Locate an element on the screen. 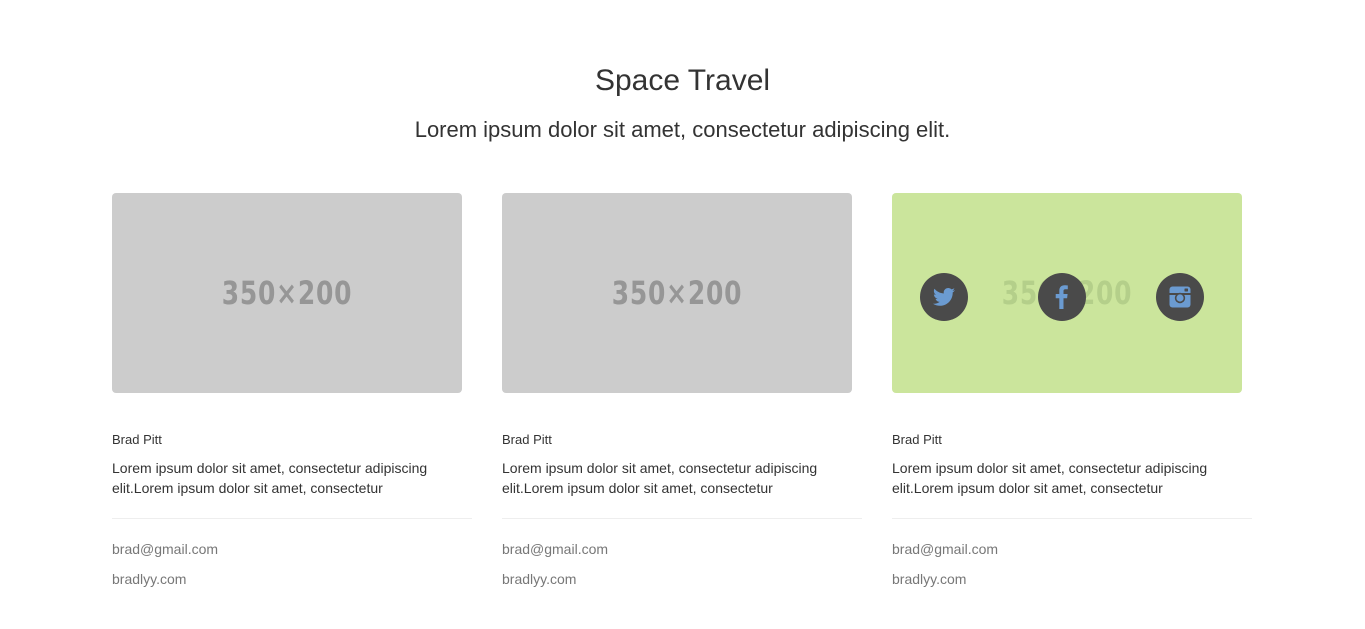 This screenshot has width=1365, height=629. twitter-button is located at coordinates (944, 297).